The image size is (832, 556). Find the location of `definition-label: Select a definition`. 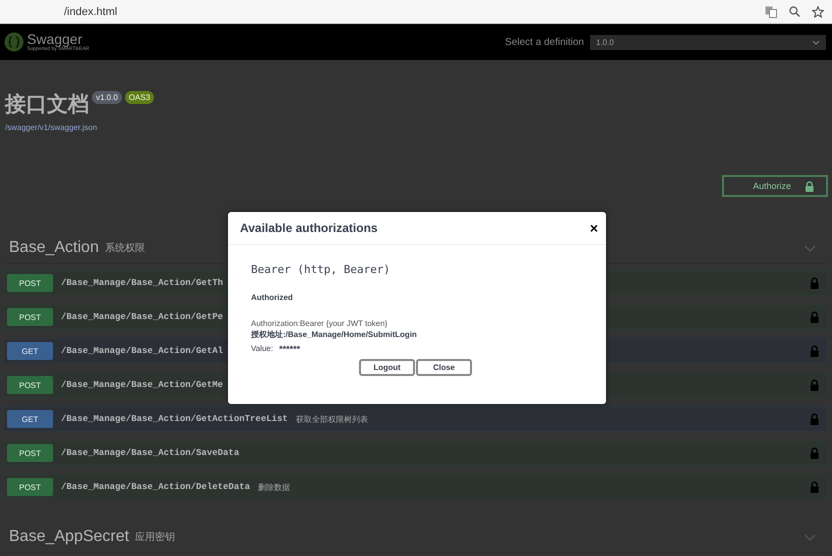

definition-label: Select a definition is located at coordinates (544, 42).